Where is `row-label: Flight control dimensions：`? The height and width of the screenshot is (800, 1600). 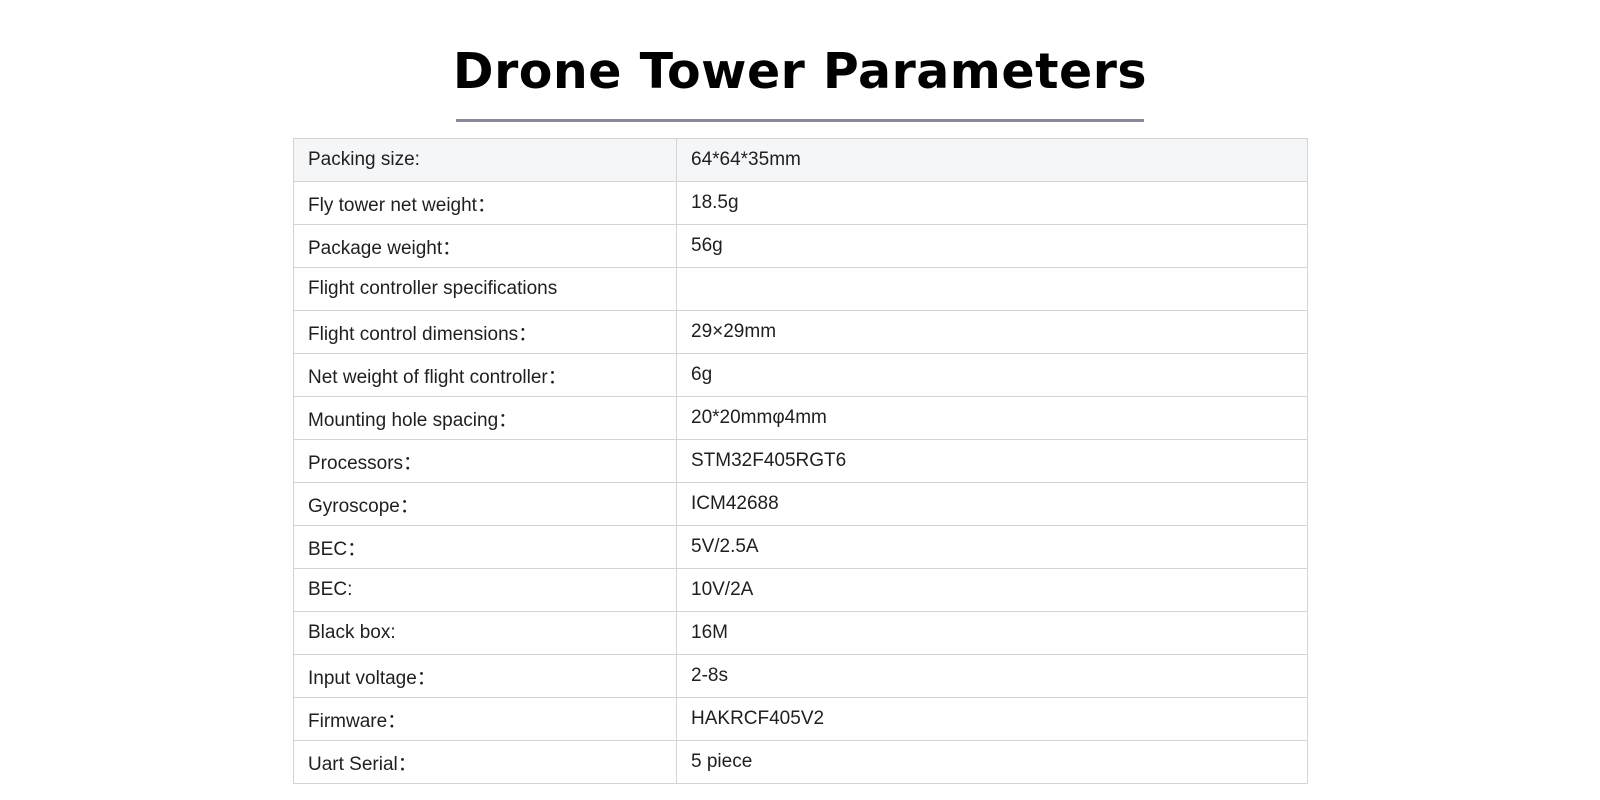 row-label: Flight control dimensions： is located at coordinates (485, 332).